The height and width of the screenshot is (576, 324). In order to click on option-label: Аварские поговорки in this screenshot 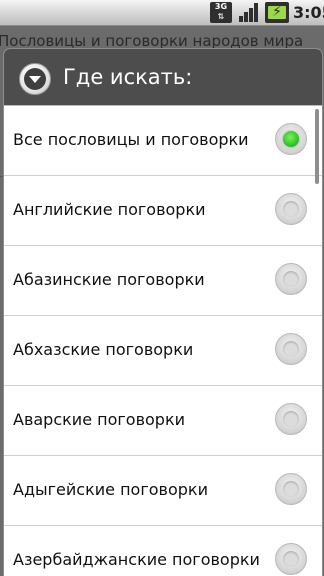, I will do `click(99, 419)`.